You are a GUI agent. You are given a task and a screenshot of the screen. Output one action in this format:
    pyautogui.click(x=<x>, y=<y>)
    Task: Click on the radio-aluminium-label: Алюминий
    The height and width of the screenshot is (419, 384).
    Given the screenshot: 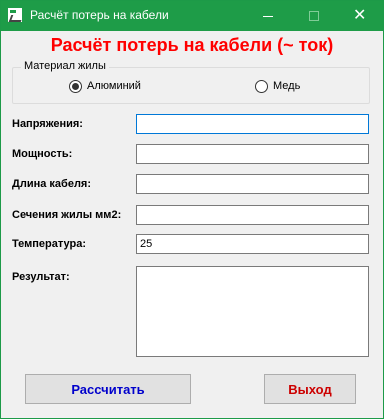 What is the action you would take?
    pyautogui.click(x=114, y=86)
    